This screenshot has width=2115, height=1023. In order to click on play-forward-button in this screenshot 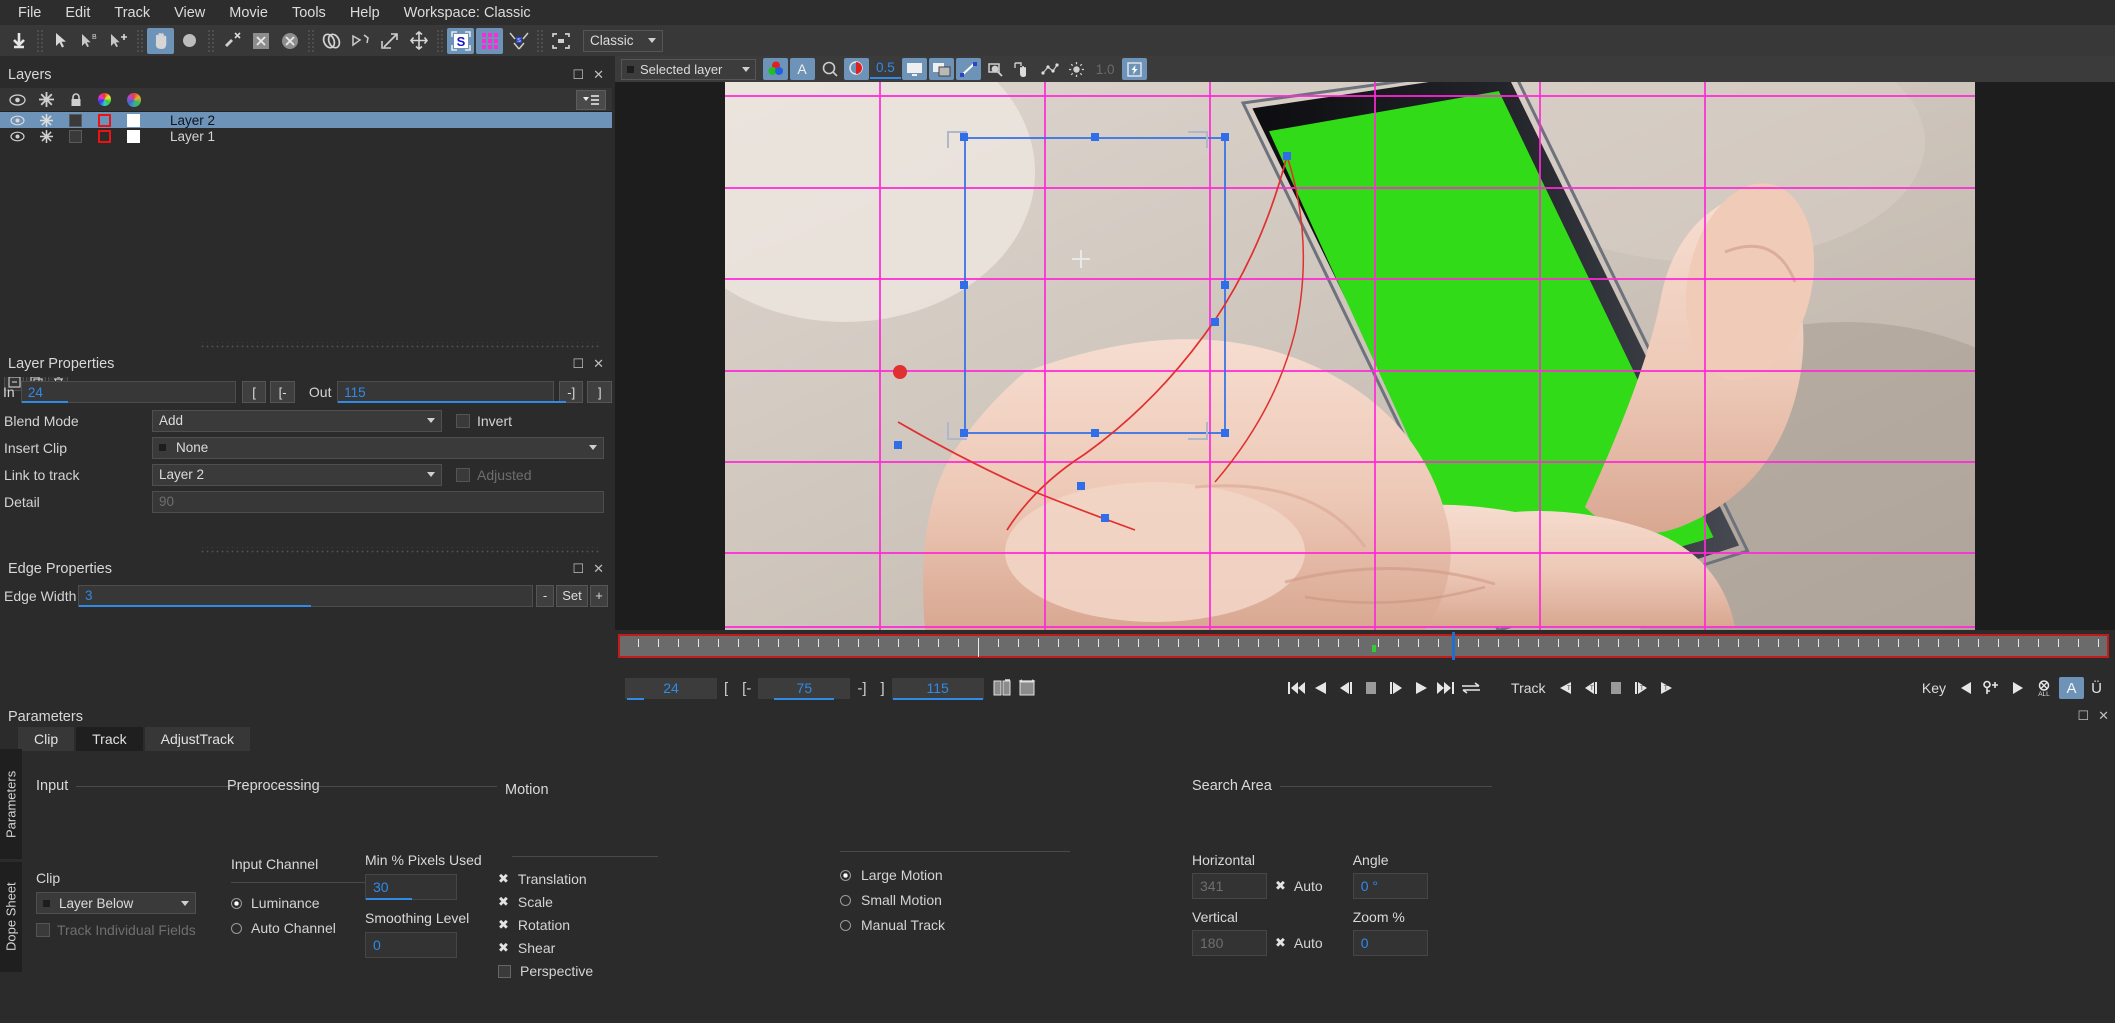, I will do `click(1420, 688)`.